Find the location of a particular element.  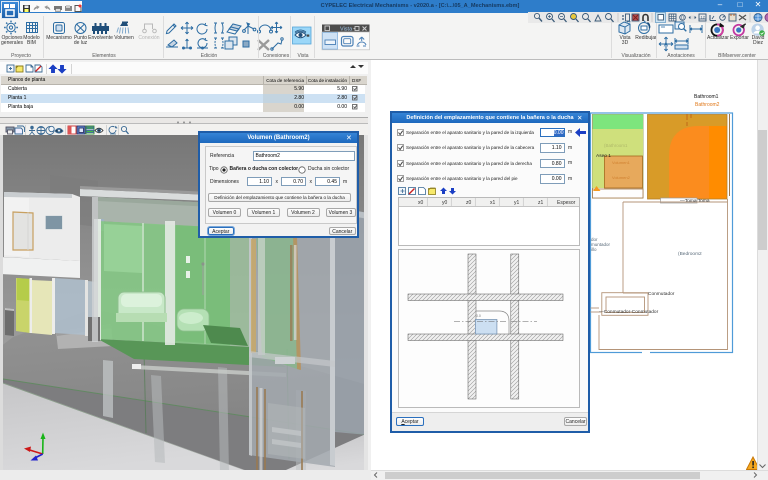

svg-text: 12 is located at coordinates (703, 17).